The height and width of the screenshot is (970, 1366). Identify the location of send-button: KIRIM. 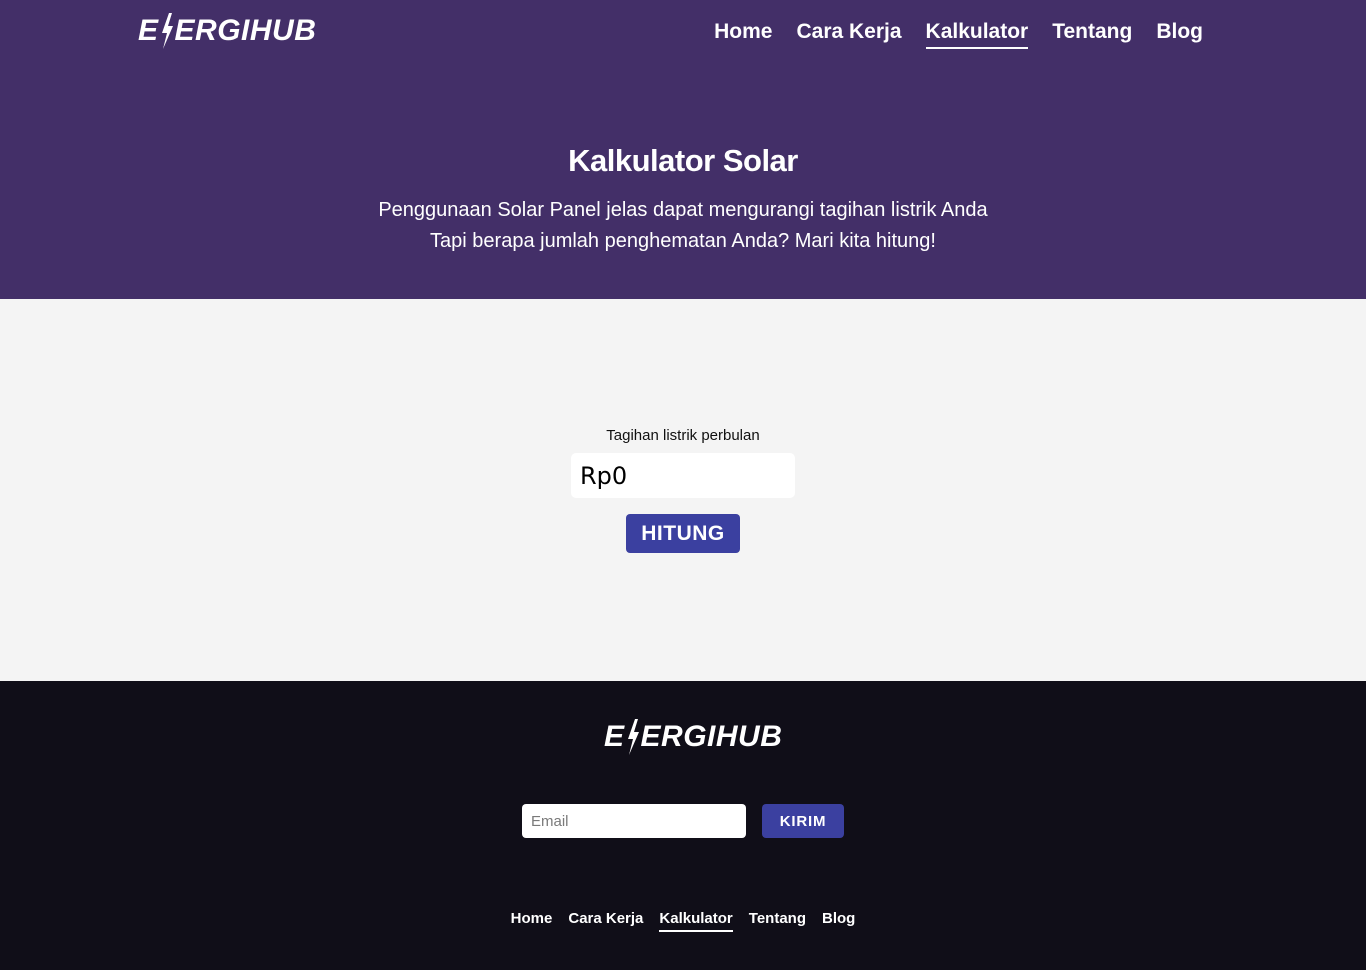
(803, 821).